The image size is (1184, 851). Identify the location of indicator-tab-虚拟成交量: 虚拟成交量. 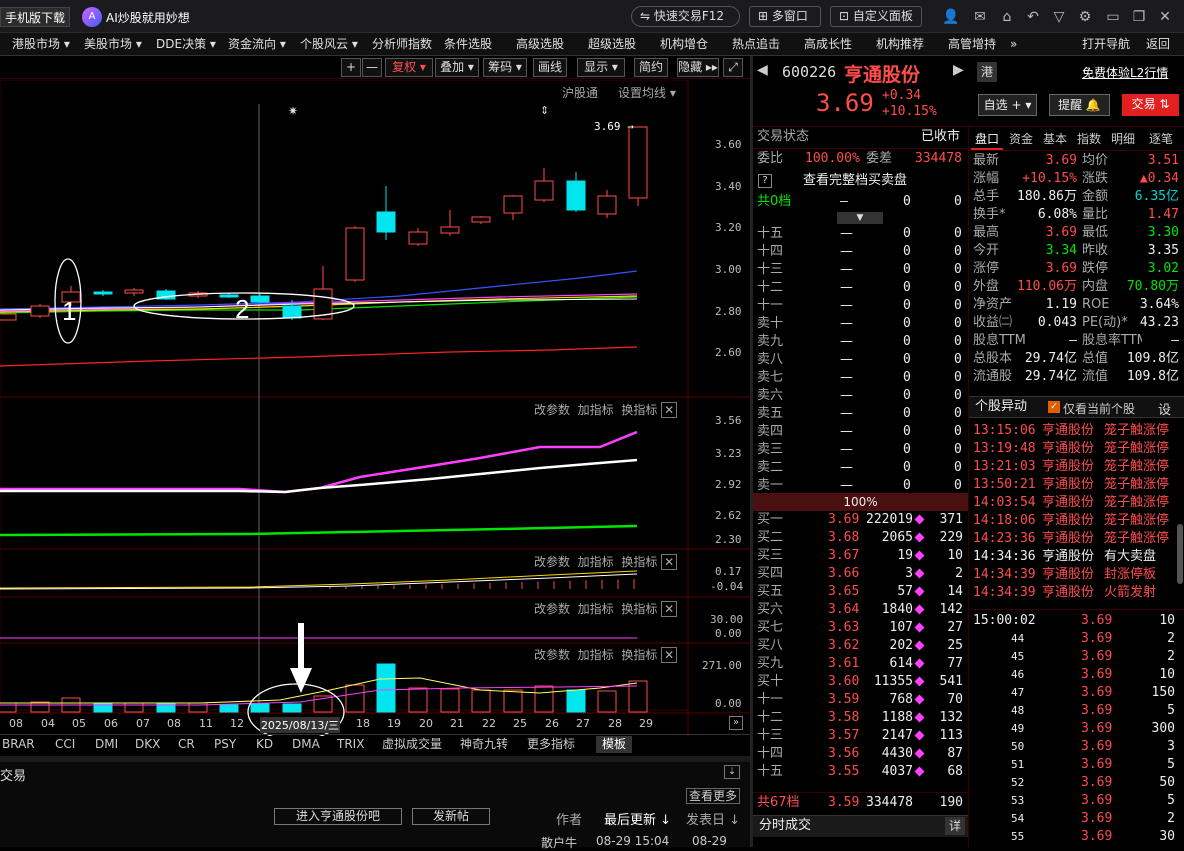
(412, 744).